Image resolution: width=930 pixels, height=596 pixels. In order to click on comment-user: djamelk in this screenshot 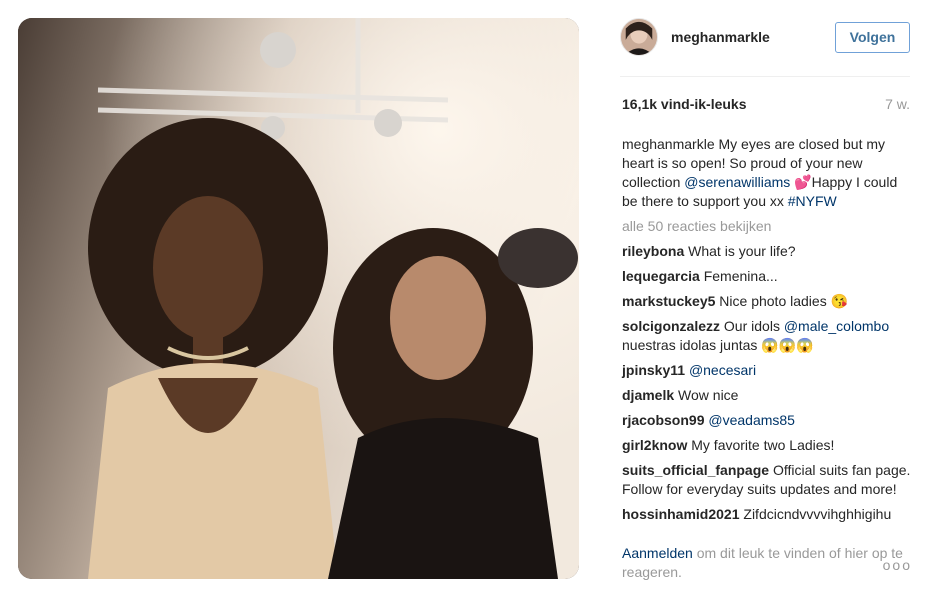, I will do `click(648, 395)`.